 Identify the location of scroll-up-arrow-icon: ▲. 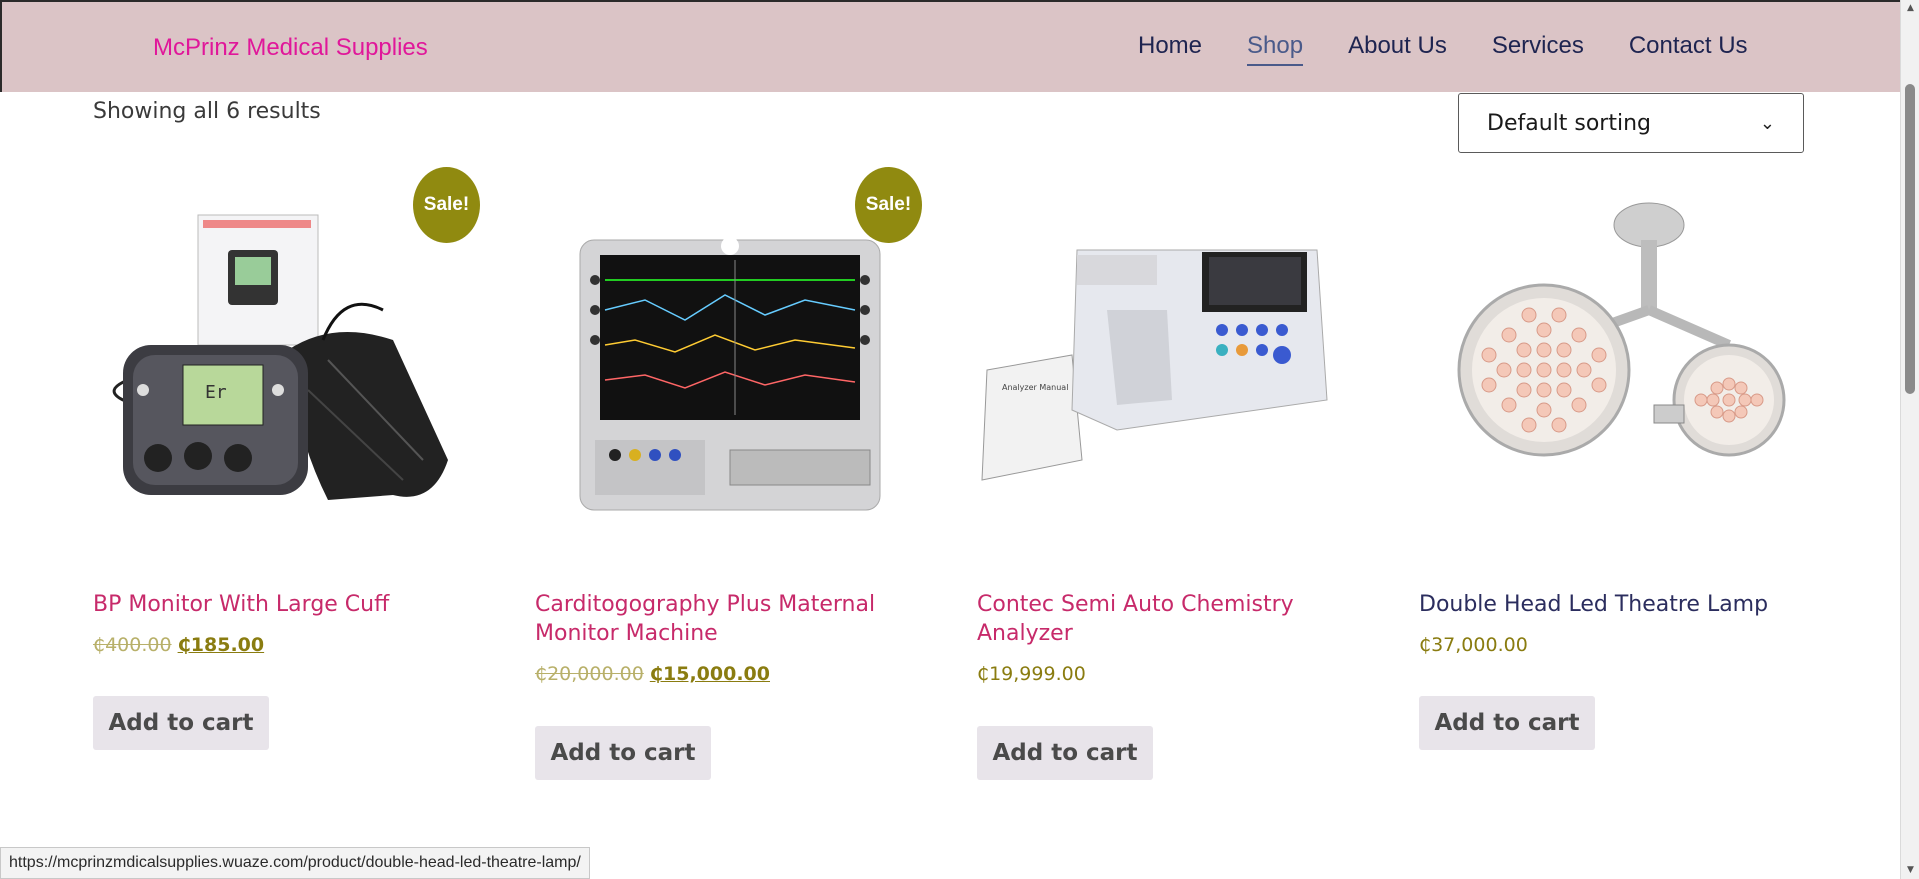
(1910, 8).